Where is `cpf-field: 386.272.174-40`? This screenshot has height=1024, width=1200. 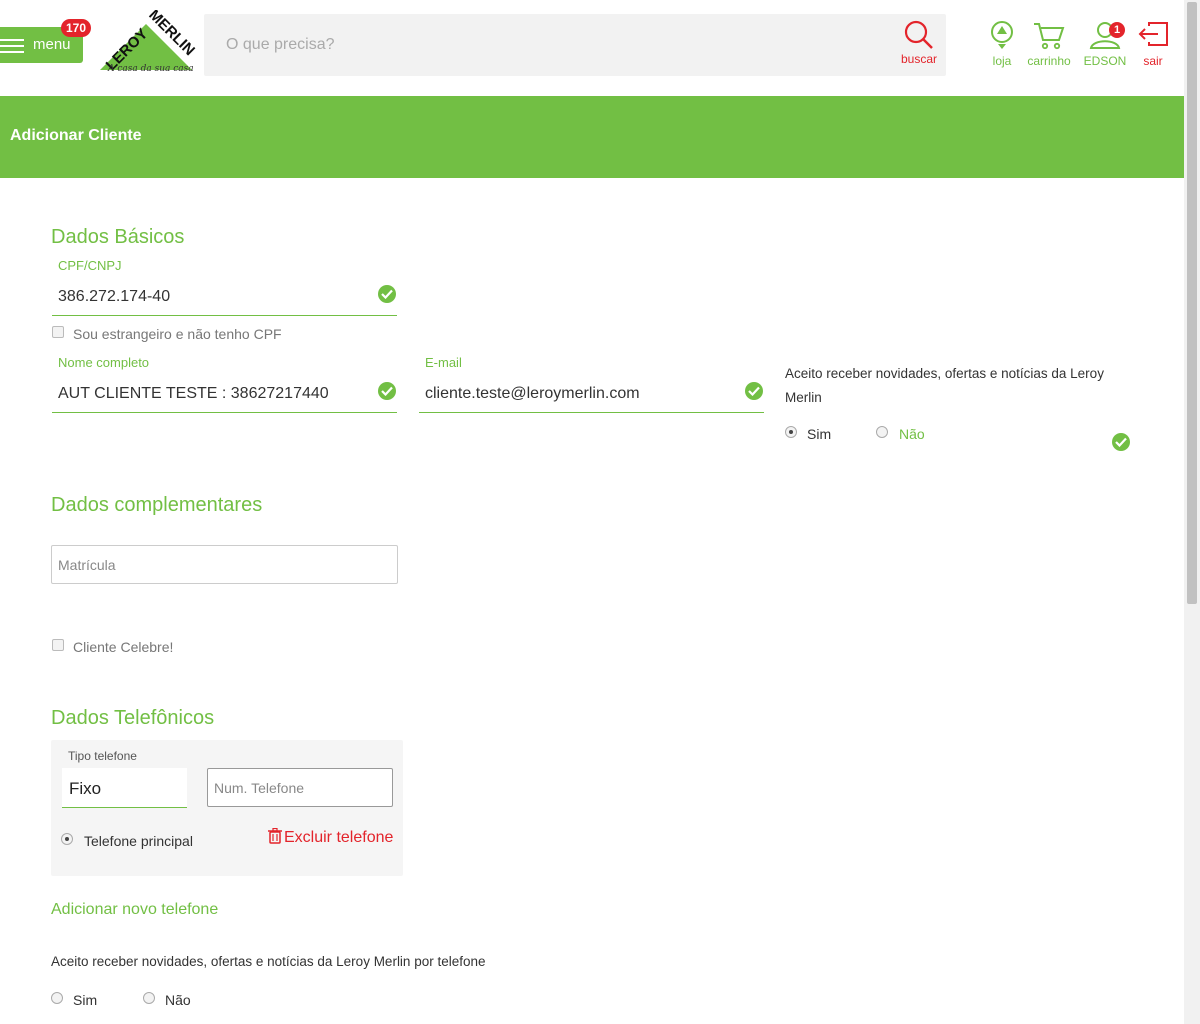
cpf-field: 386.272.174-40 is located at coordinates (224, 297).